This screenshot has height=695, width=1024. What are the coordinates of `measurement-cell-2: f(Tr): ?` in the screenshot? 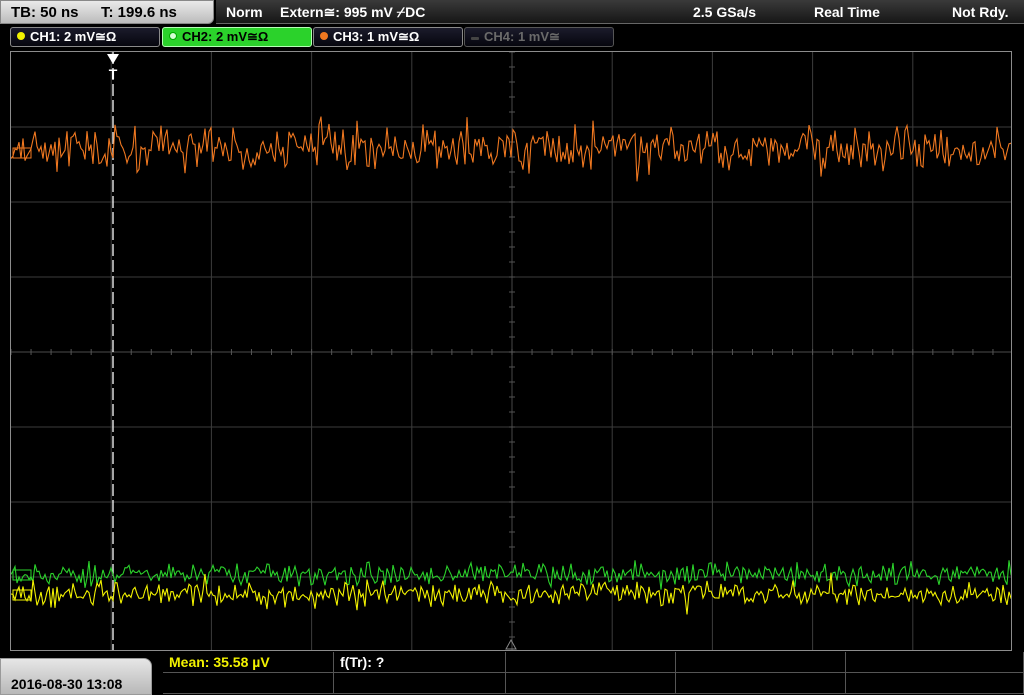 It's located at (420, 662).